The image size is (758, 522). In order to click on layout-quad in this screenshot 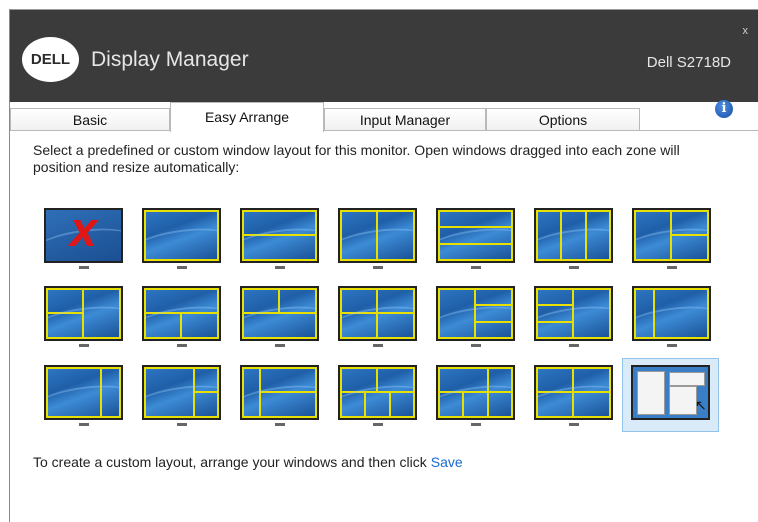, I will do `click(573, 395)`.